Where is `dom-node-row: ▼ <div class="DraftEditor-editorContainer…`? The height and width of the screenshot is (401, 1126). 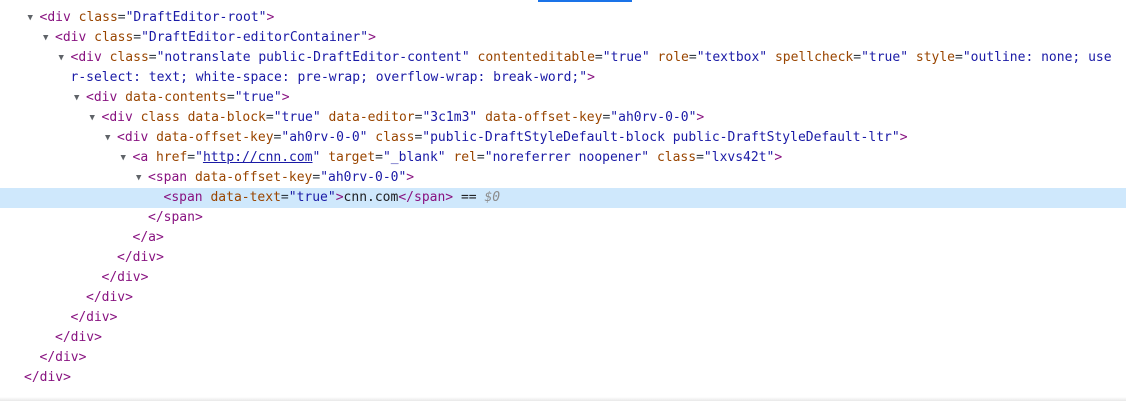 dom-node-row: ▼ <div class="DraftEditor-editorContainer… is located at coordinates (563, 38).